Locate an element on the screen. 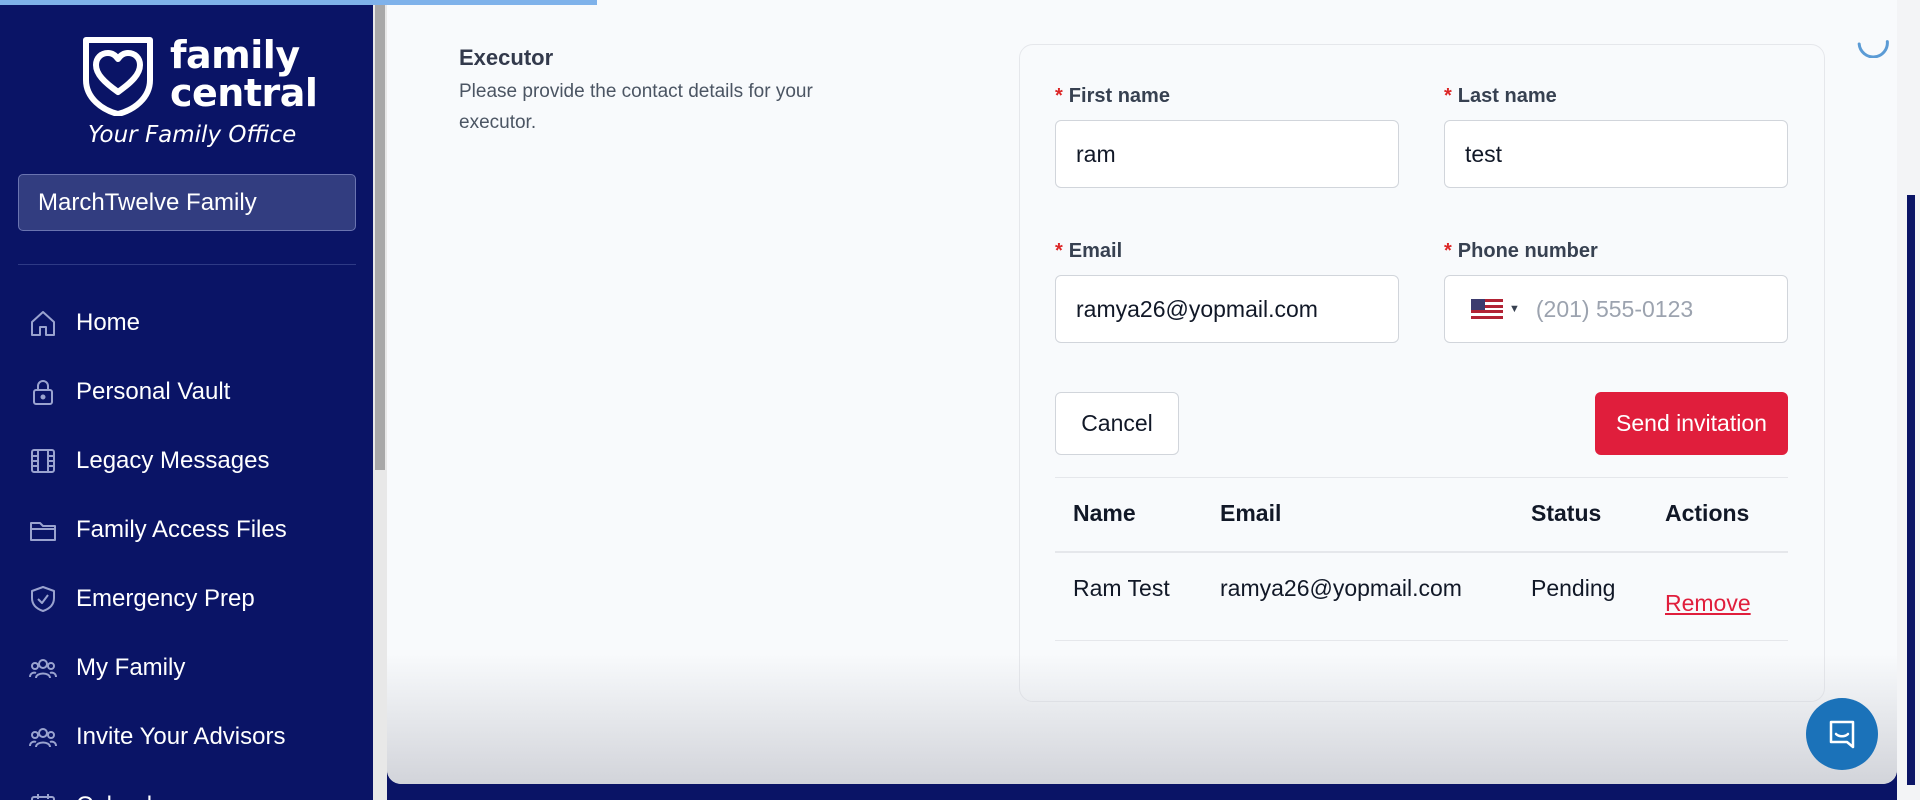 Image resolution: width=1920 pixels, height=800 pixels. phone-field: ▼ is located at coordinates (1616, 309).